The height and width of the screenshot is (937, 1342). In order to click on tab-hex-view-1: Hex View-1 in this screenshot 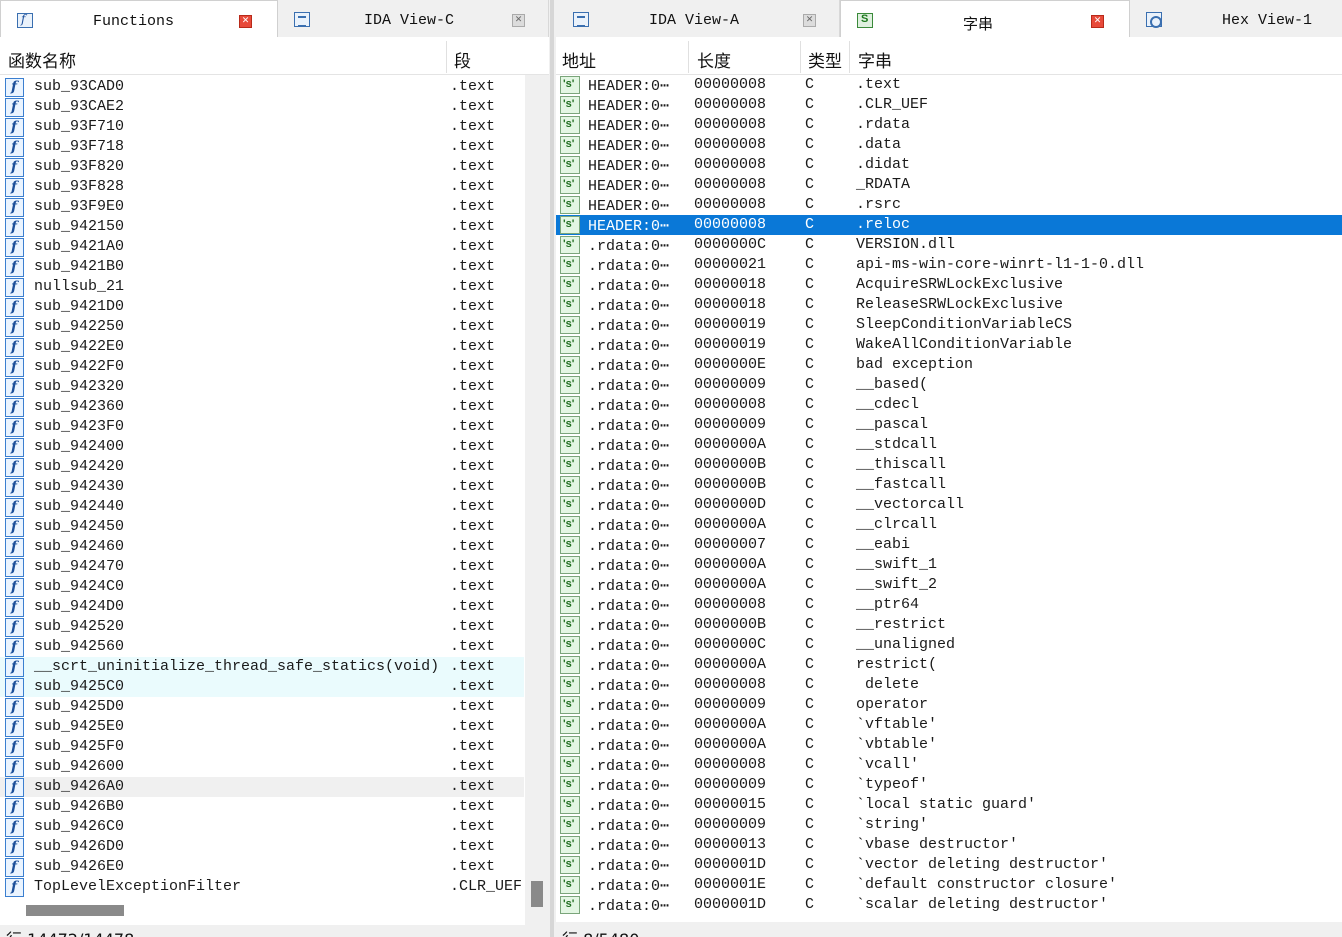, I will do `click(1236, 18)`.